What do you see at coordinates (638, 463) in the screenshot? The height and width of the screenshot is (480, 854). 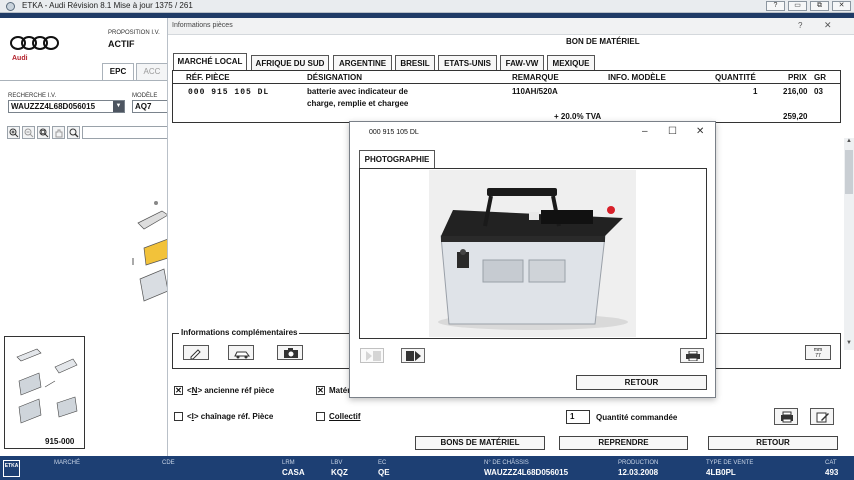 I see `production-label: PRODUCTION` at bounding box center [638, 463].